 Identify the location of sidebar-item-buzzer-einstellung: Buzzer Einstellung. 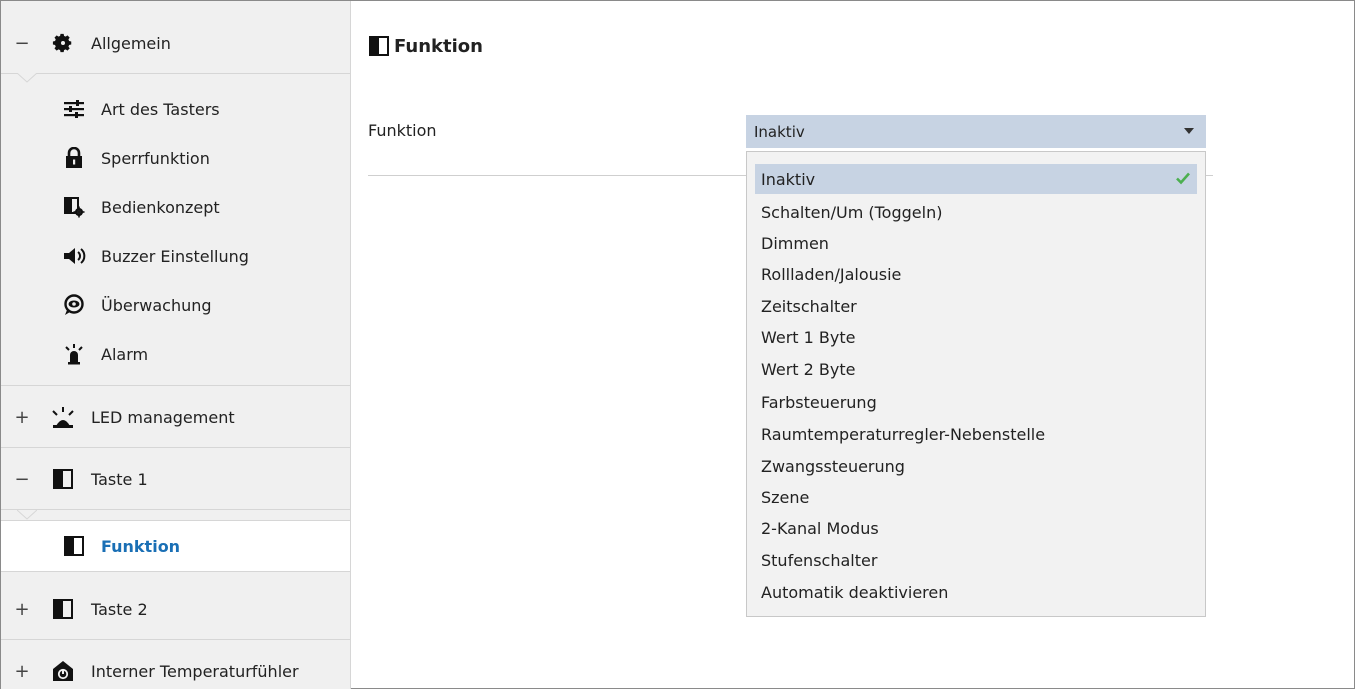
(175, 256).